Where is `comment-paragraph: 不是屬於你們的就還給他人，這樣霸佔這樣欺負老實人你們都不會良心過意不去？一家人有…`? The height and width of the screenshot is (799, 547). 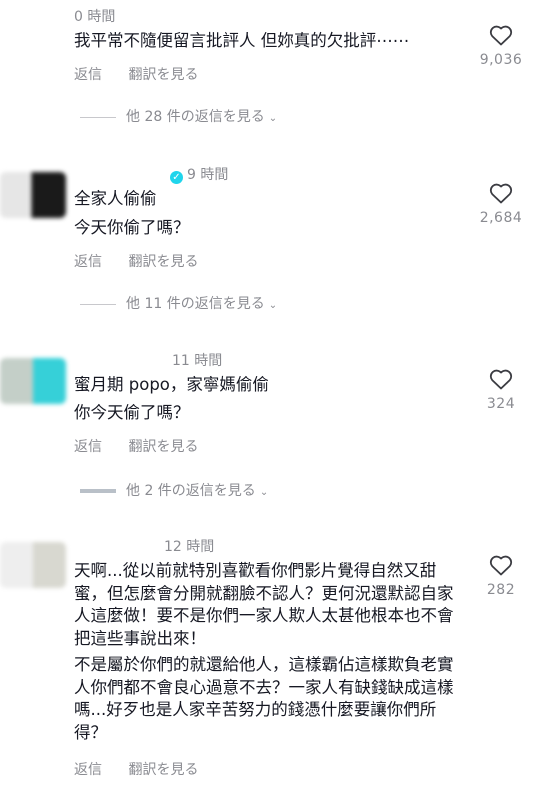
comment-paragraph: 不是屬於你們的就還給他人，這樣霸佔這樣欺負老實人你們都不會良心過意不去？一家人有… is located at coordinates (264, 698).